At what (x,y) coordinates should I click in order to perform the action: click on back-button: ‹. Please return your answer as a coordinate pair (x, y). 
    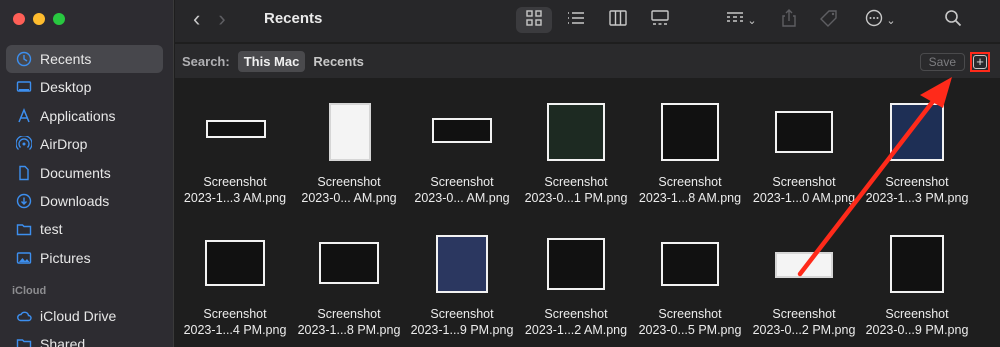
    Looking at the image, I should click on (196, 19).